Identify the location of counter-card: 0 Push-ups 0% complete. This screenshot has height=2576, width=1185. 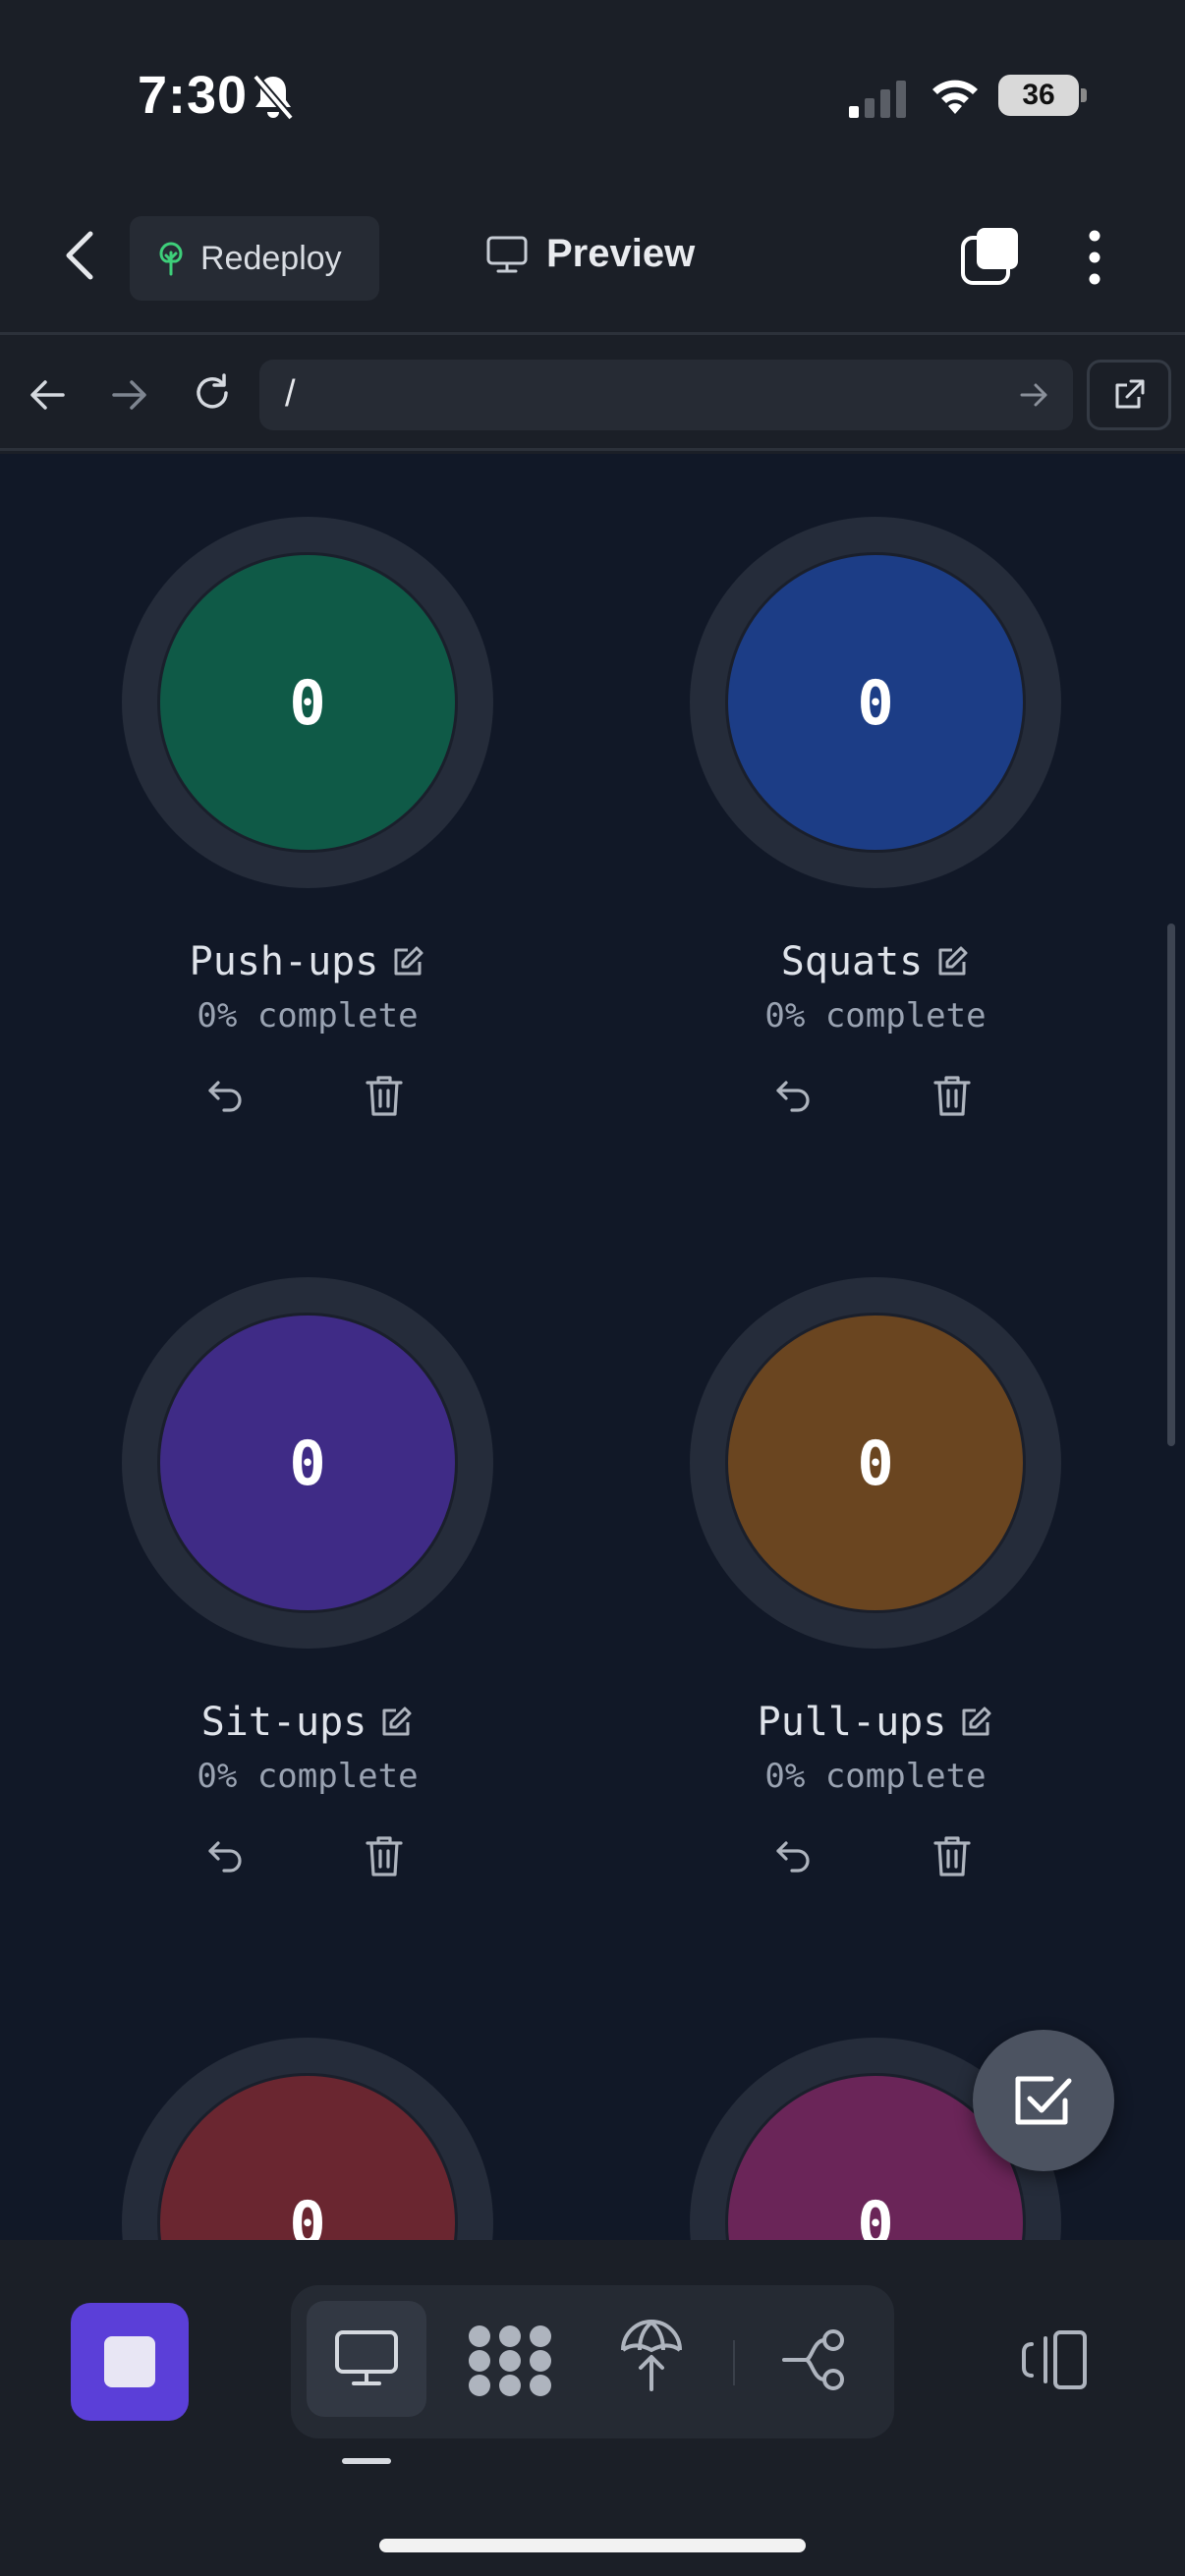
(308, 831).